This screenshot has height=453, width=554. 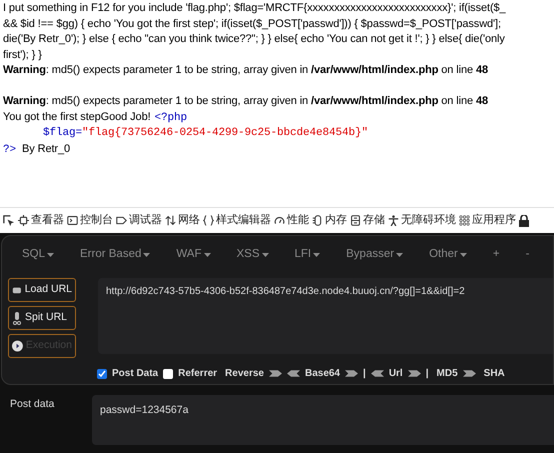 I want to click on encoder-label: Reverse, so click(x=244, y=374).